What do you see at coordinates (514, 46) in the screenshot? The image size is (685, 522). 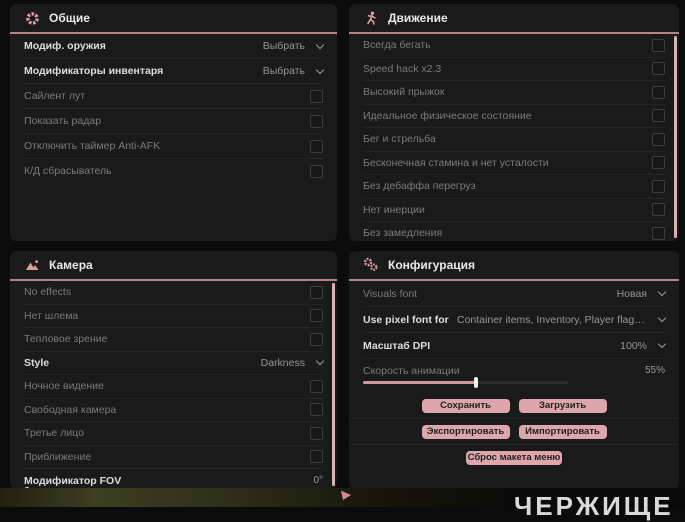 I see `checkbox-row: Всегда бегать` at bounding box center [514, 46].